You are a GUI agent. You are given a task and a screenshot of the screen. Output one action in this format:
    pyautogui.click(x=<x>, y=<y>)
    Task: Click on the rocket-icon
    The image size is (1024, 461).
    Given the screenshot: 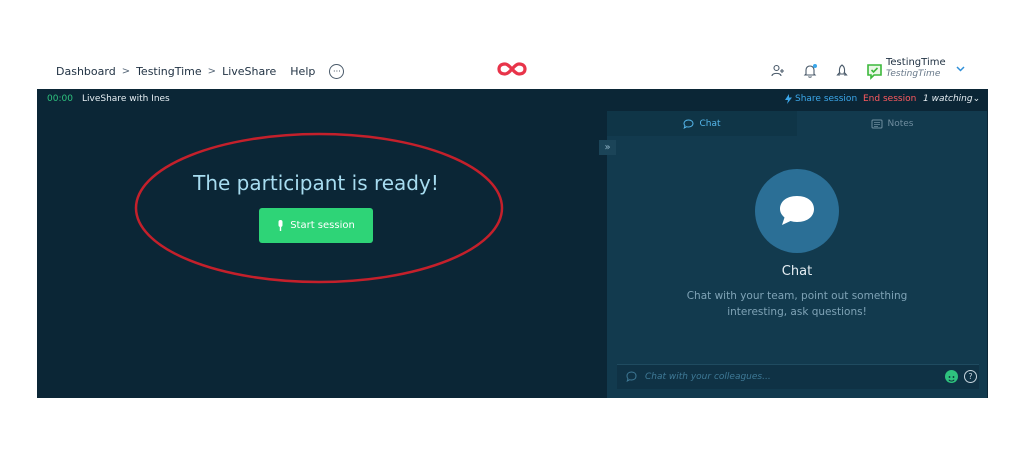 What is the action you would take?
    pyautogui.click(x=842, y=71)
    